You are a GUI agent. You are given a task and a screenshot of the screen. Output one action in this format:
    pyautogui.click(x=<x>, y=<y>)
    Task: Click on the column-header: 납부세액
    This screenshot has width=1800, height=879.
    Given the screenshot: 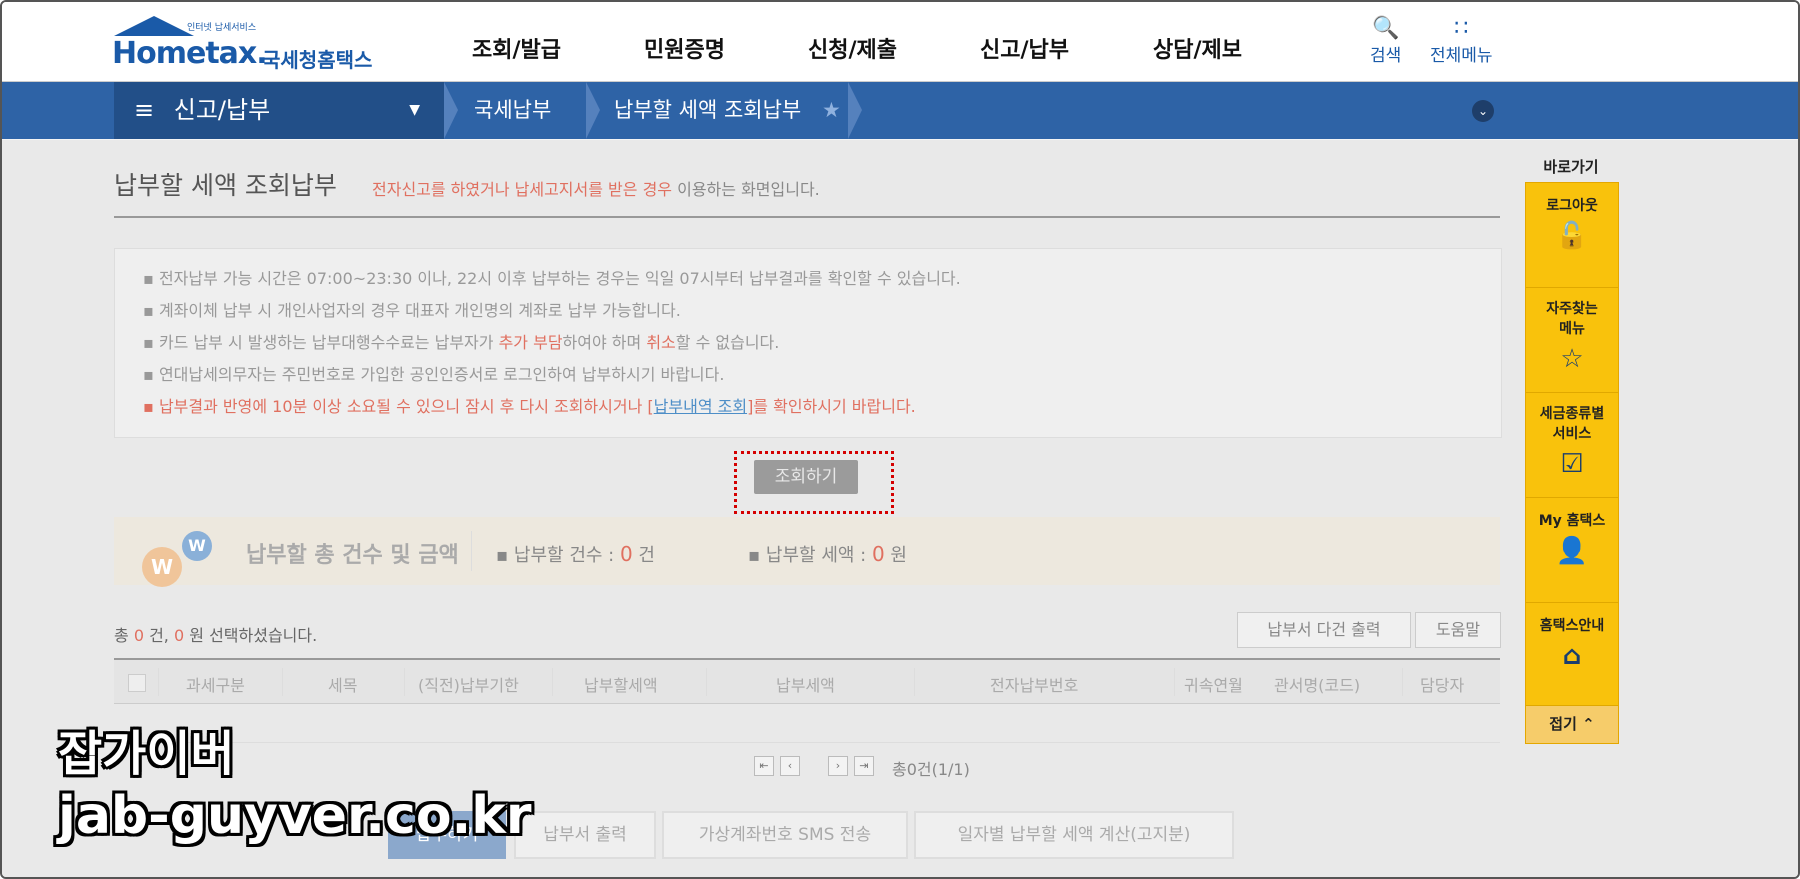 What is the action you would take?
    pyautogui.click(x=805, y=685)
    